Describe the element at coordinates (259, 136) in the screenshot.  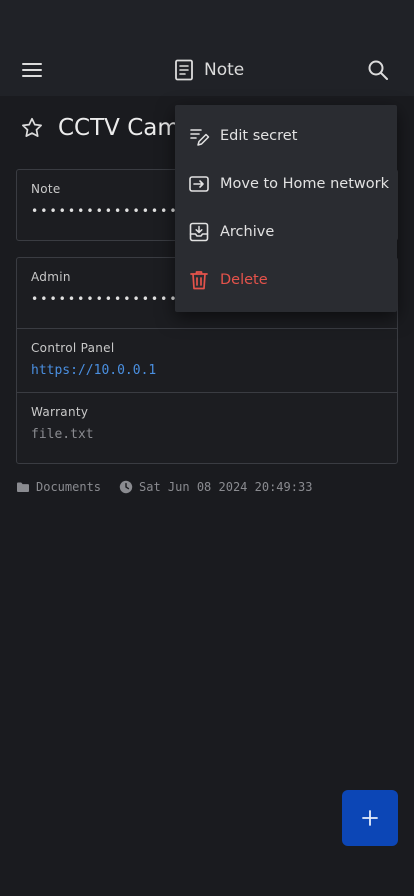
I see `menu-item-label: Edit secret` at that location.